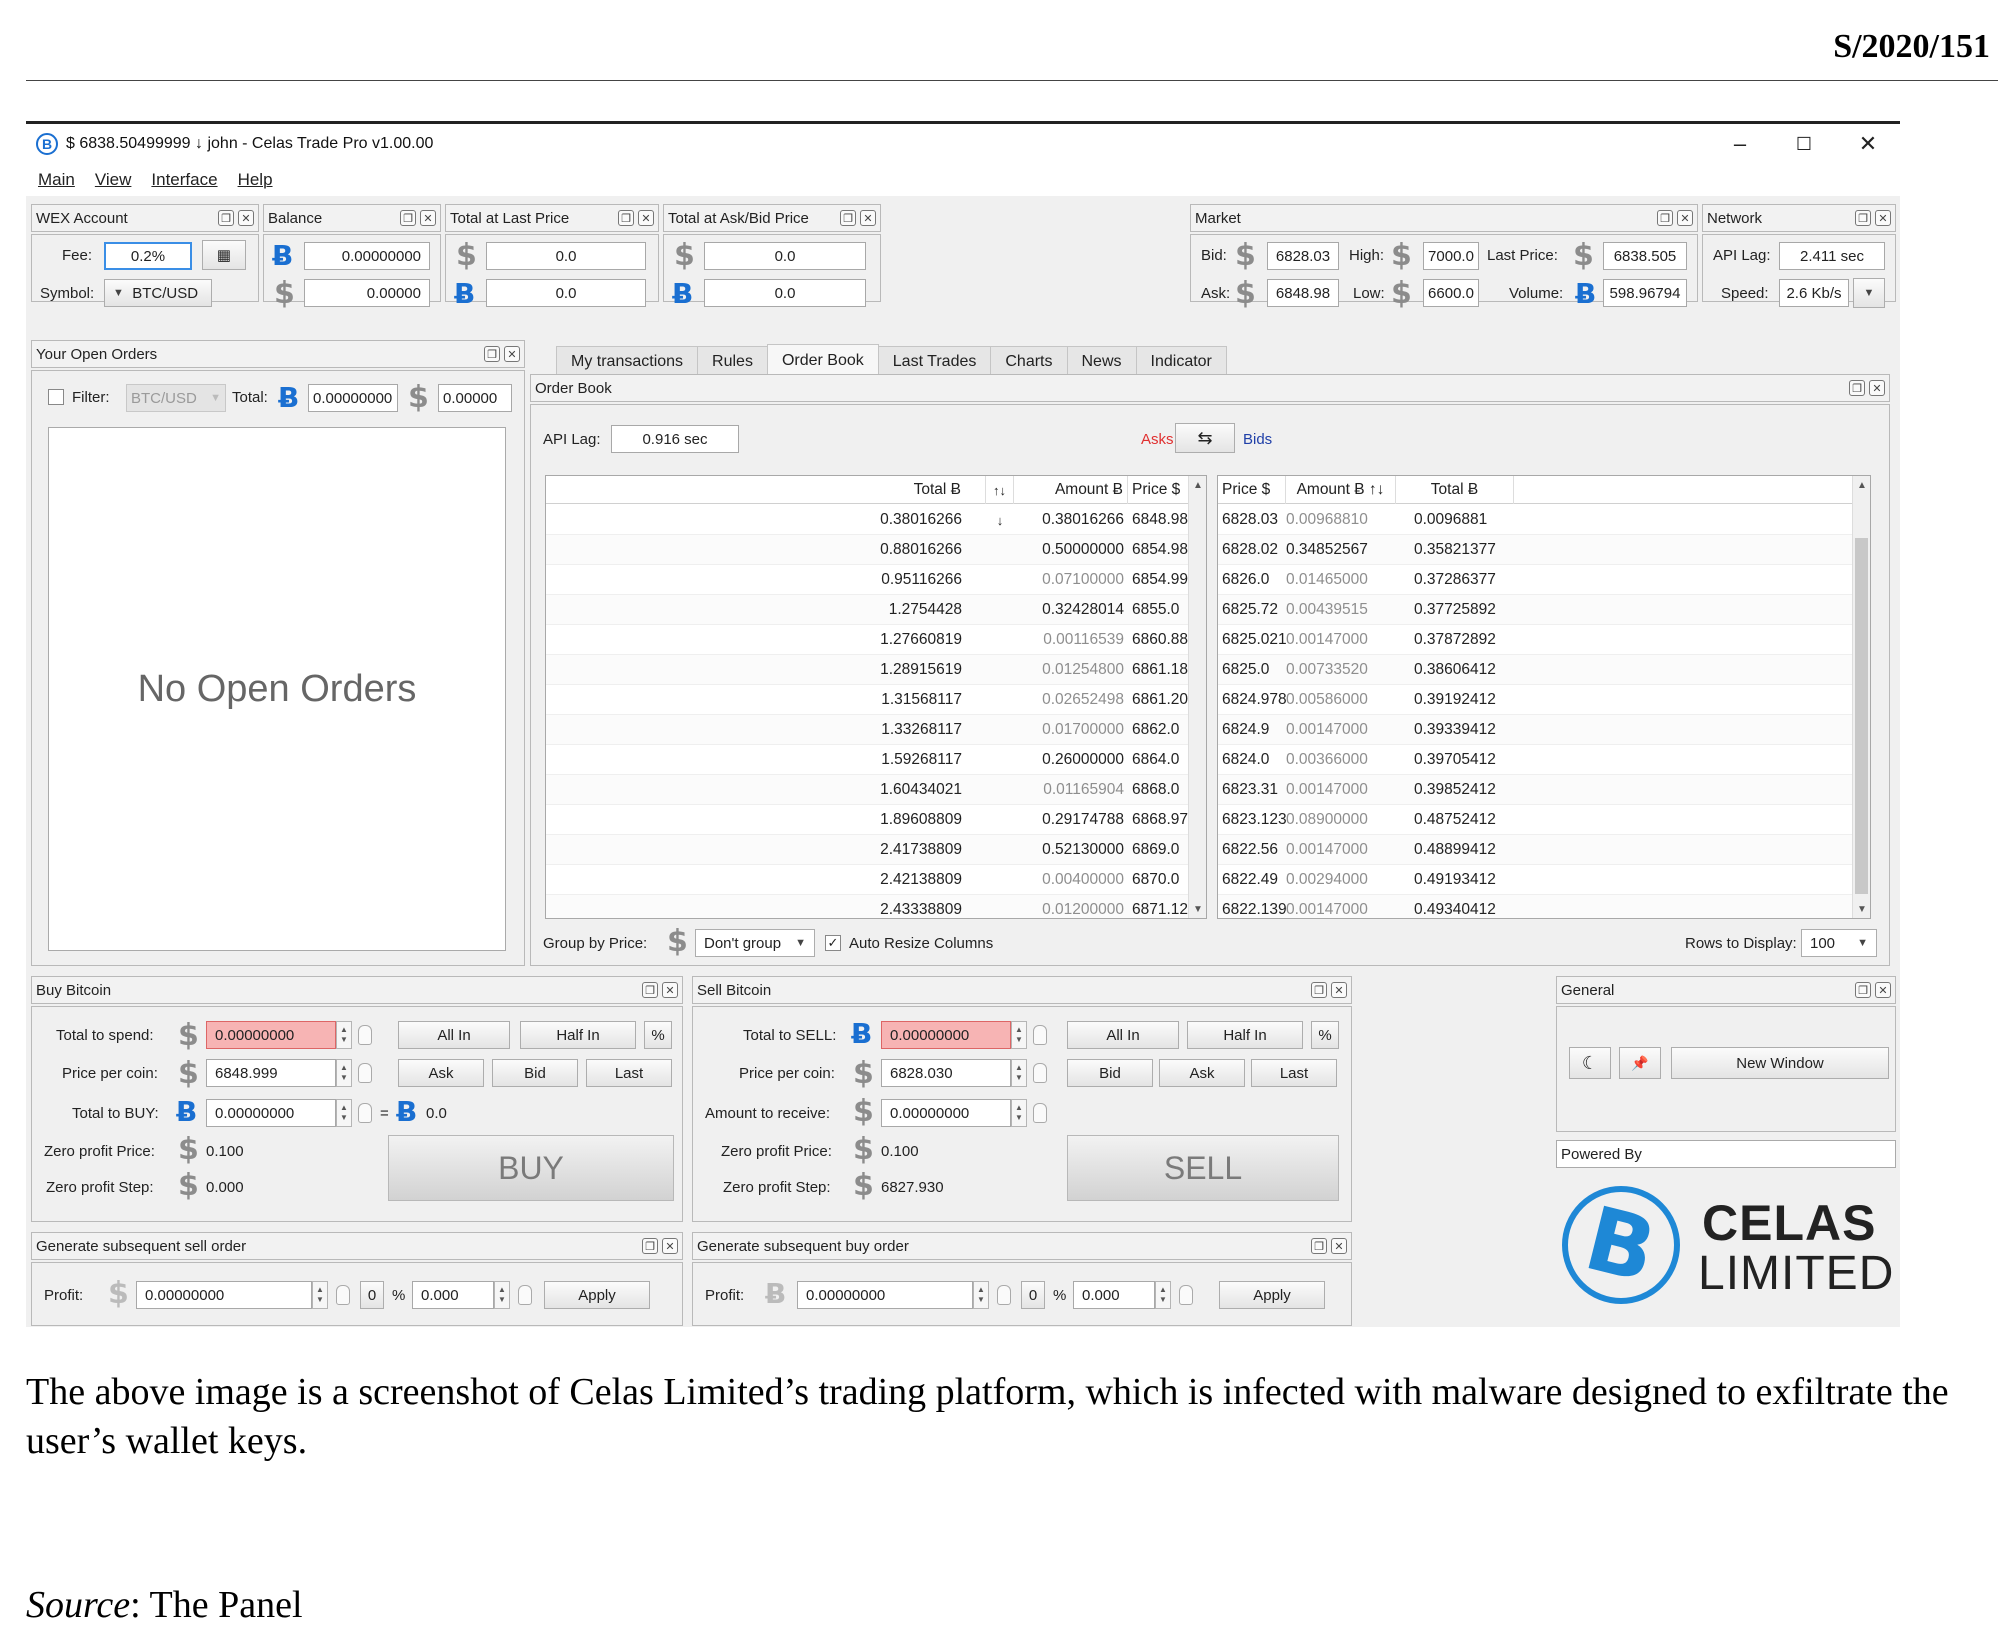  What do you see at coordinates (367, 256) in the screenshot?
I see `balance-btc-field: 0.00000000` at bounding box center [367, 256].